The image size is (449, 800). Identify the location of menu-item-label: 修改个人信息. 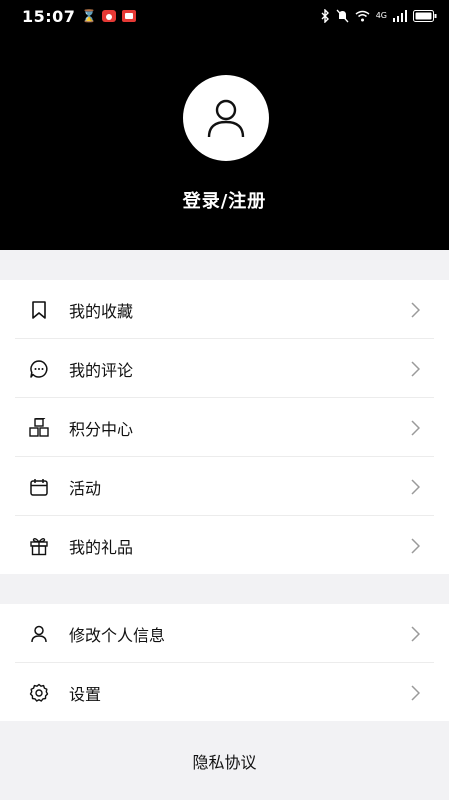
(117, 635).